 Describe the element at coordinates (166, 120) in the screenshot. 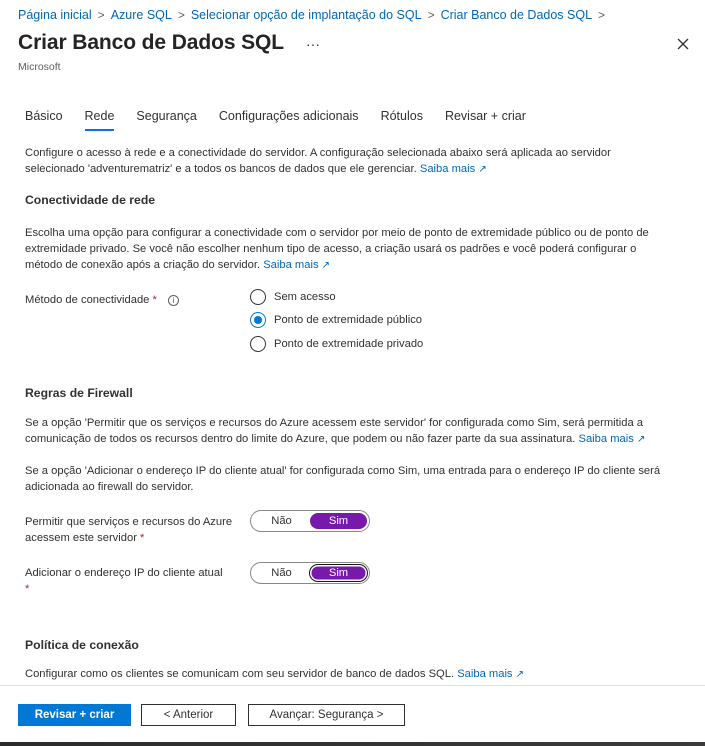

I see `tab-seguranca: Segurança` at that location.